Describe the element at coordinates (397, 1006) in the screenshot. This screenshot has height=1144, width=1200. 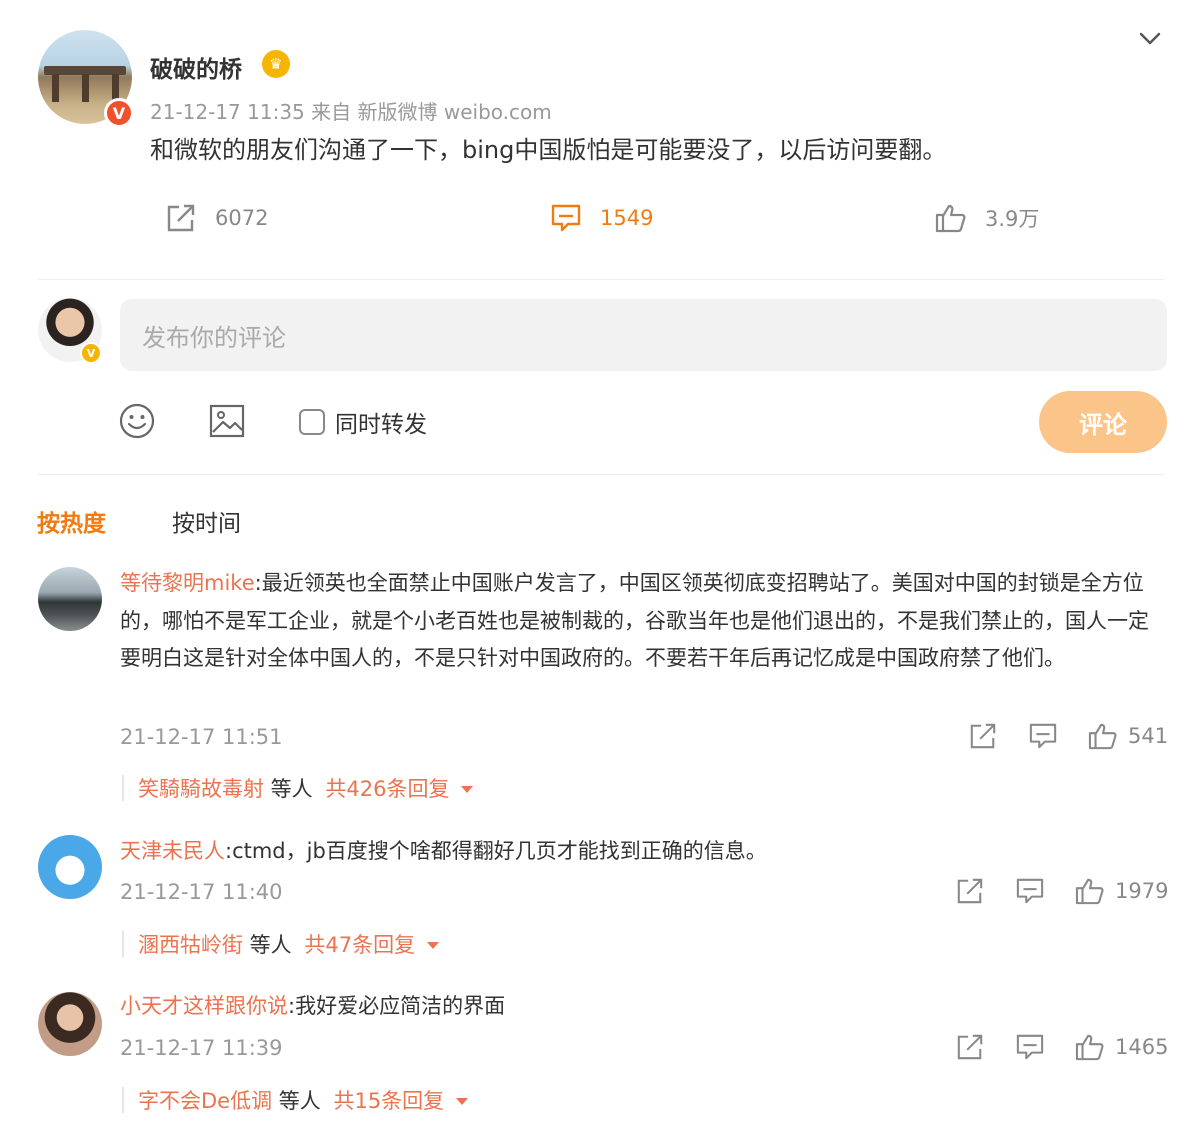
I see `comment-text: :我好爱必应简洁的界面` at that location.